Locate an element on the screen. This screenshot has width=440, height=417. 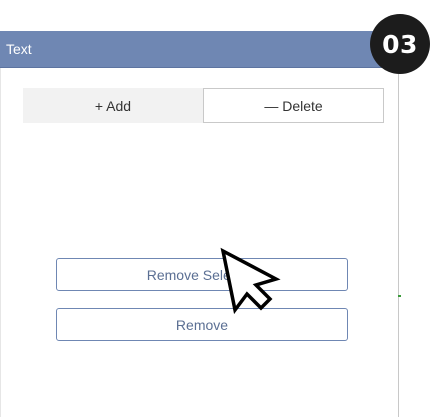
delete-tab: — Delete is located at coordinates (293, 105).